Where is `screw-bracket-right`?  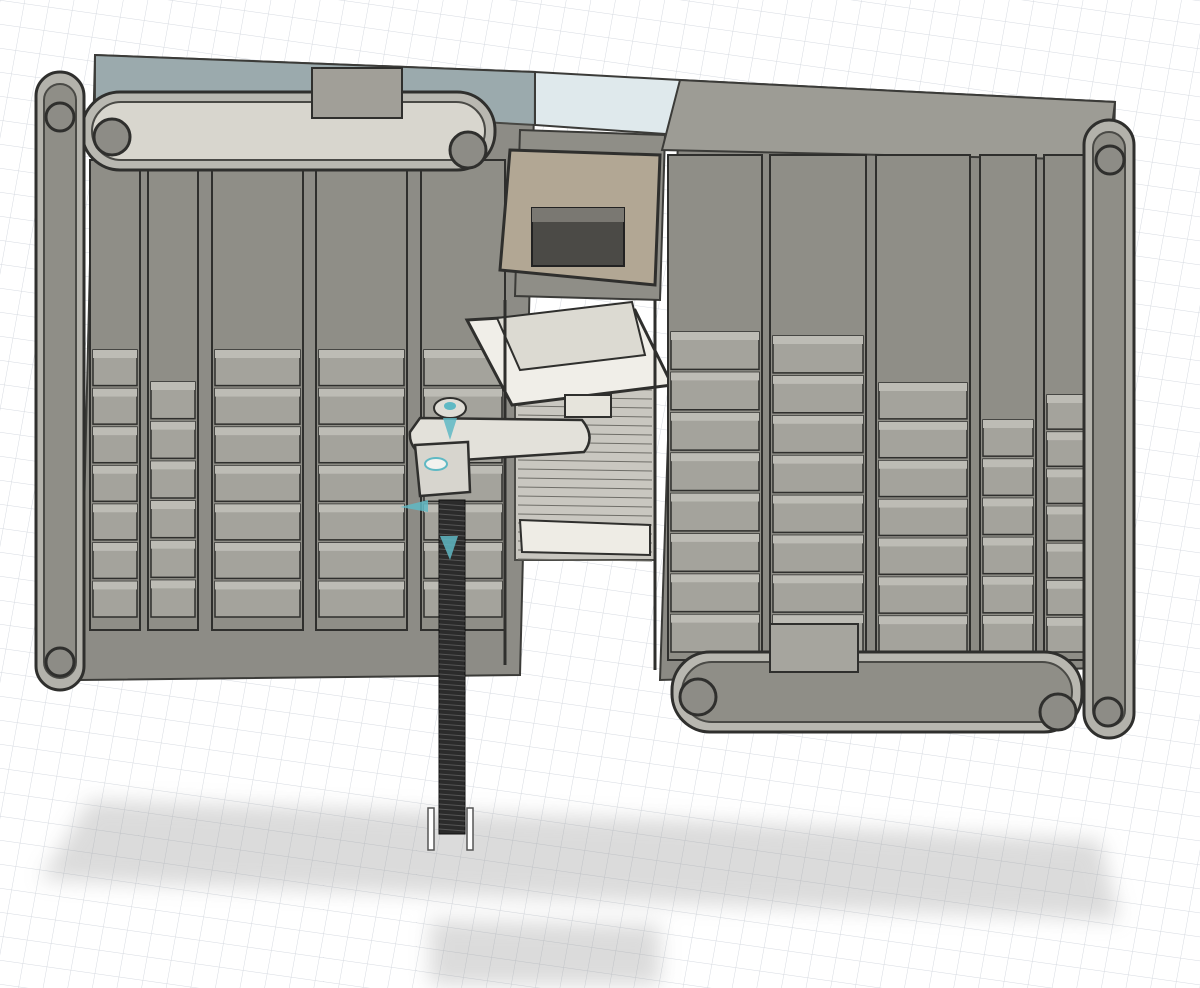
screw-bracket-right is located at coordinates (470, 829).